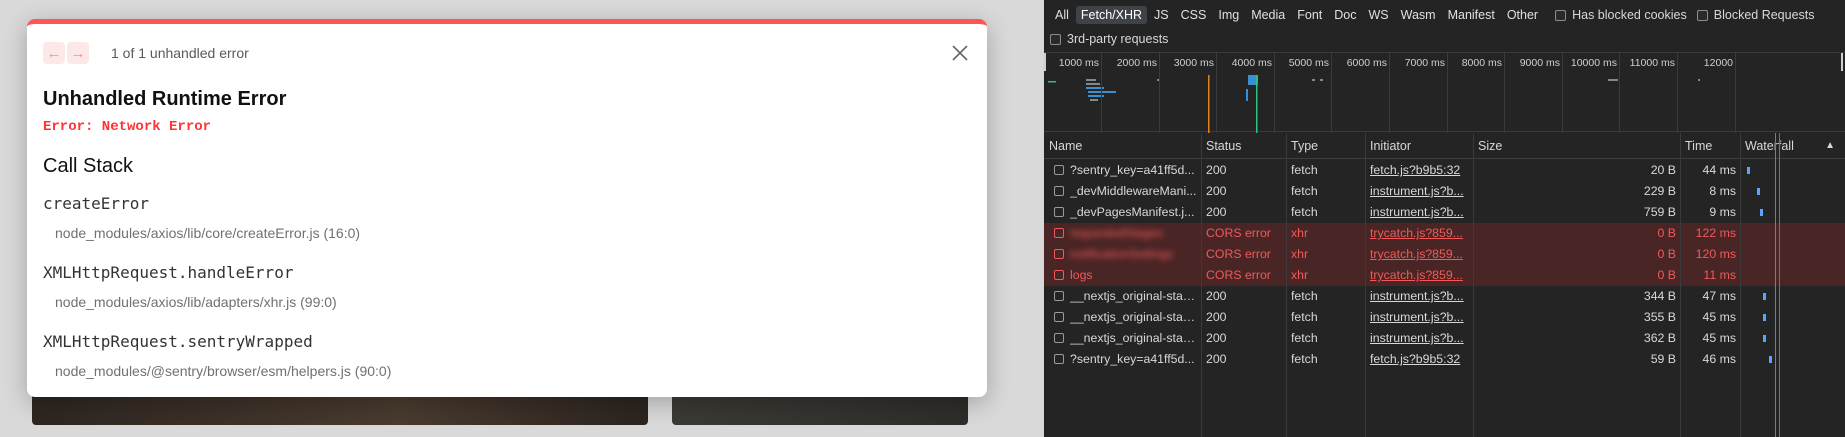 This screenshot has height=437, width=1845. Describe the element at coordinates (1366, 63) in the screenshot. I see `timeline-tick-label: 6000 ms` at that location.